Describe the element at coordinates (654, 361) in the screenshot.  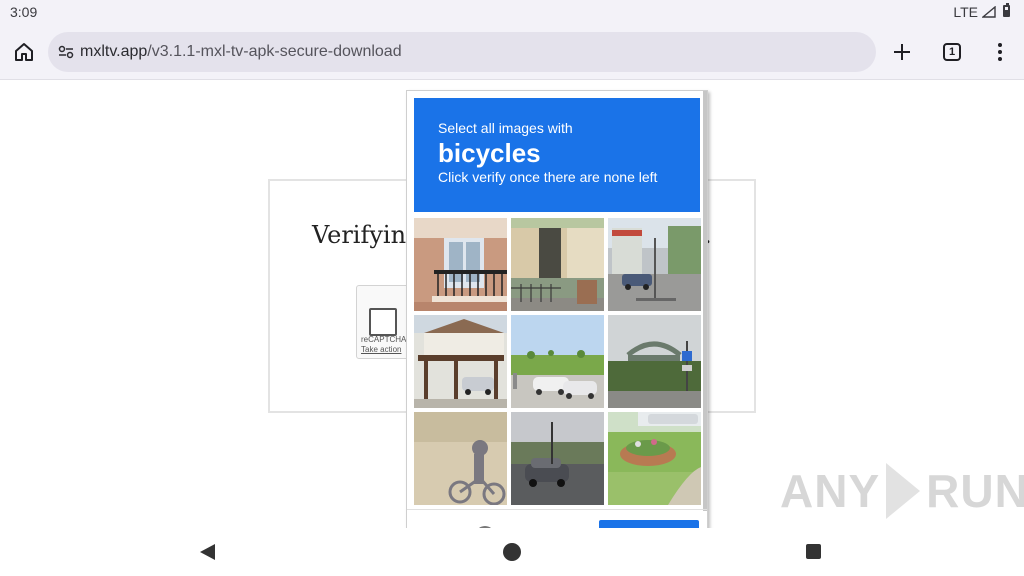
I see `tile-bridge` at that location.